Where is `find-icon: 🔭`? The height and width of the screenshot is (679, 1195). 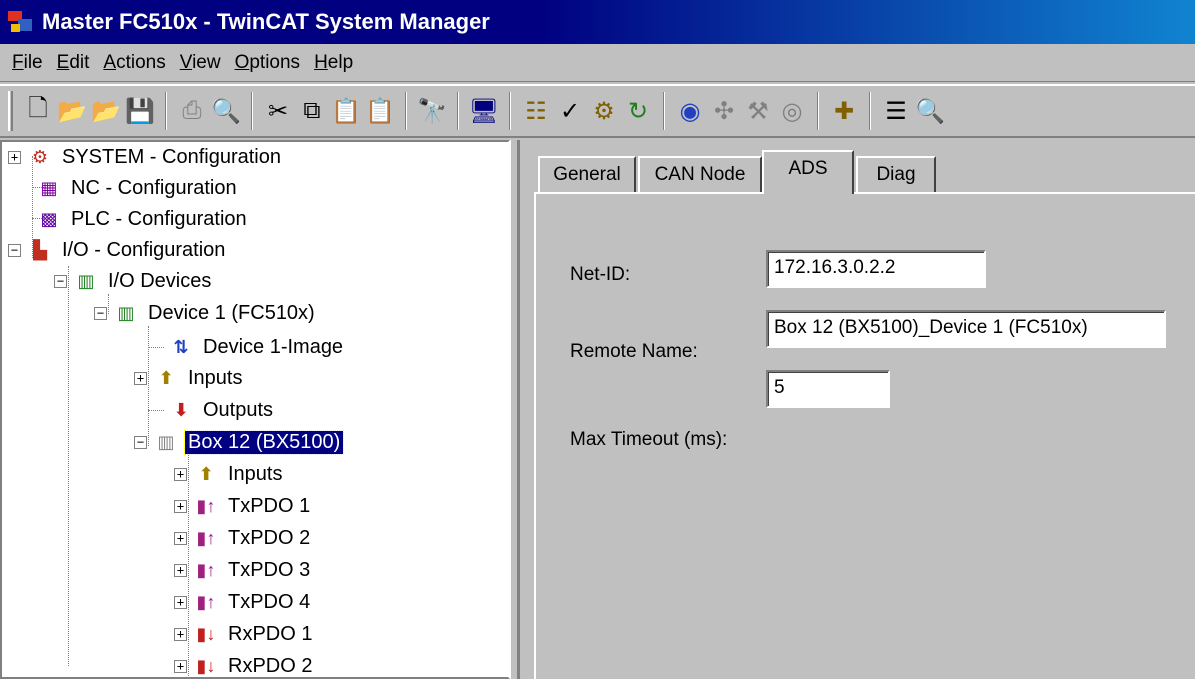 find-icon: 🔭 is located at coordinates (432, 111).